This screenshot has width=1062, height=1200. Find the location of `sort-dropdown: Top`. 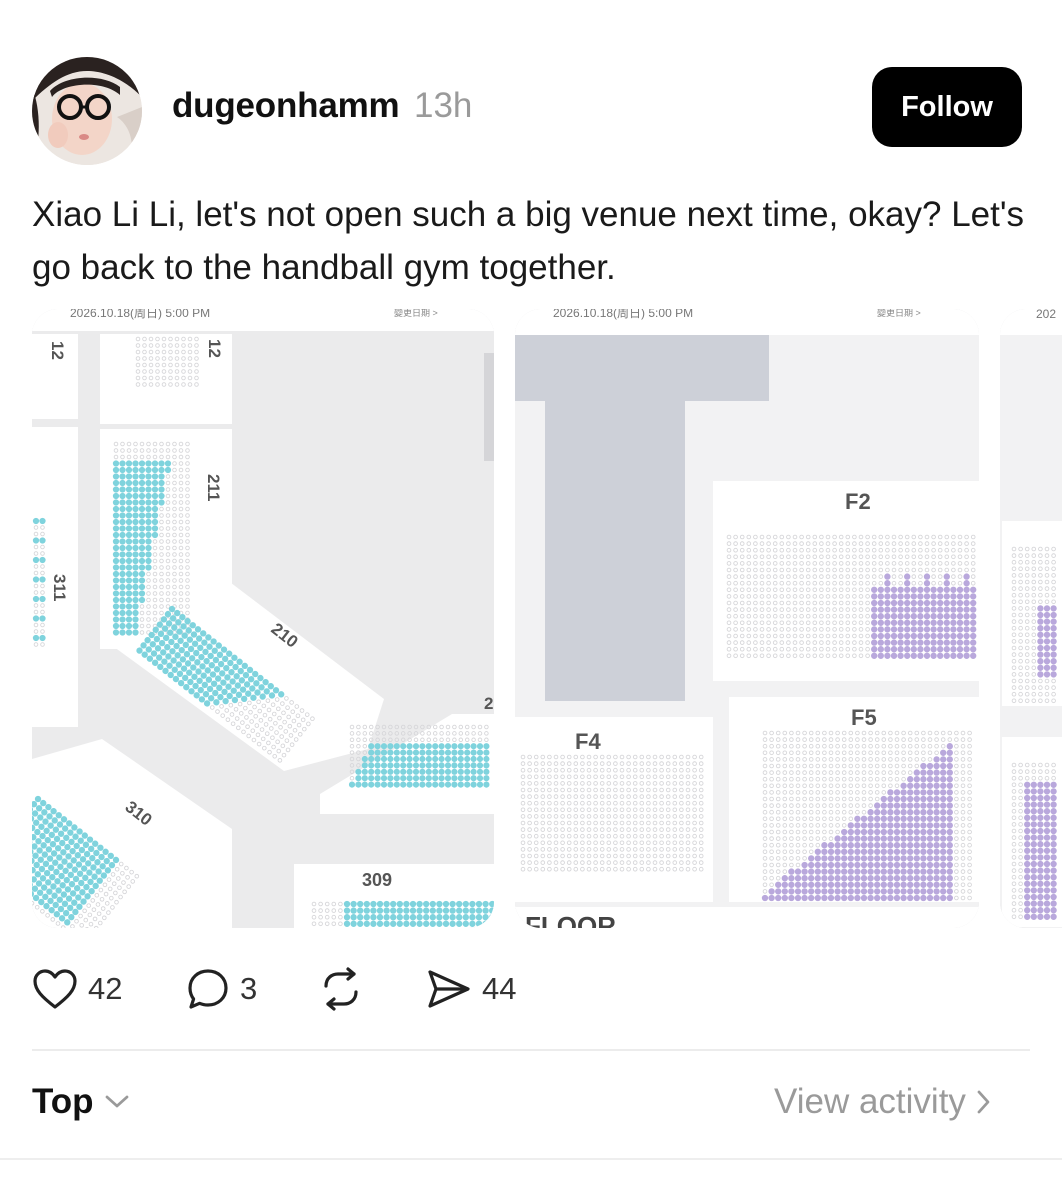

sort-dropdown: Top is located at coordinates (81, 1102).